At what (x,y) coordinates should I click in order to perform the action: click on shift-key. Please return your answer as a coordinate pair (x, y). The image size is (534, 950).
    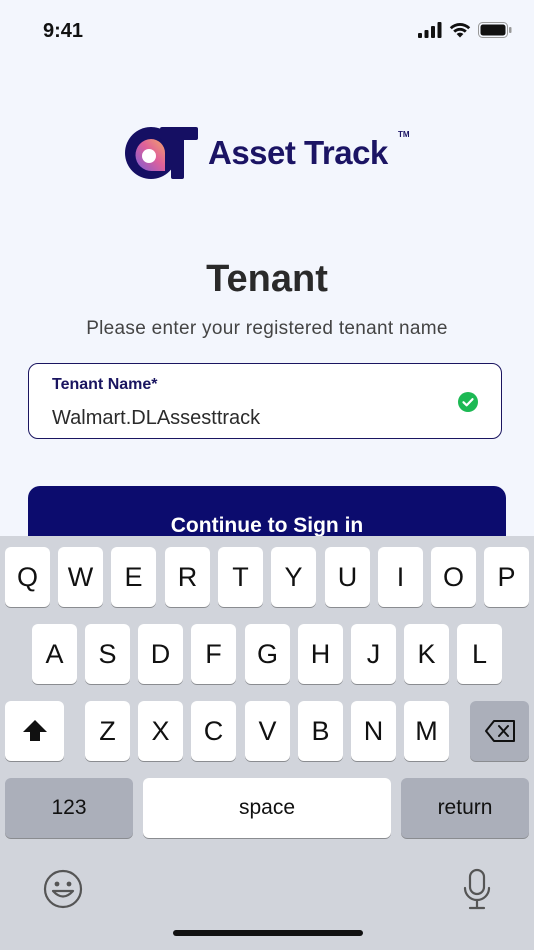
    Looking at the image, I should click on (34, 731).